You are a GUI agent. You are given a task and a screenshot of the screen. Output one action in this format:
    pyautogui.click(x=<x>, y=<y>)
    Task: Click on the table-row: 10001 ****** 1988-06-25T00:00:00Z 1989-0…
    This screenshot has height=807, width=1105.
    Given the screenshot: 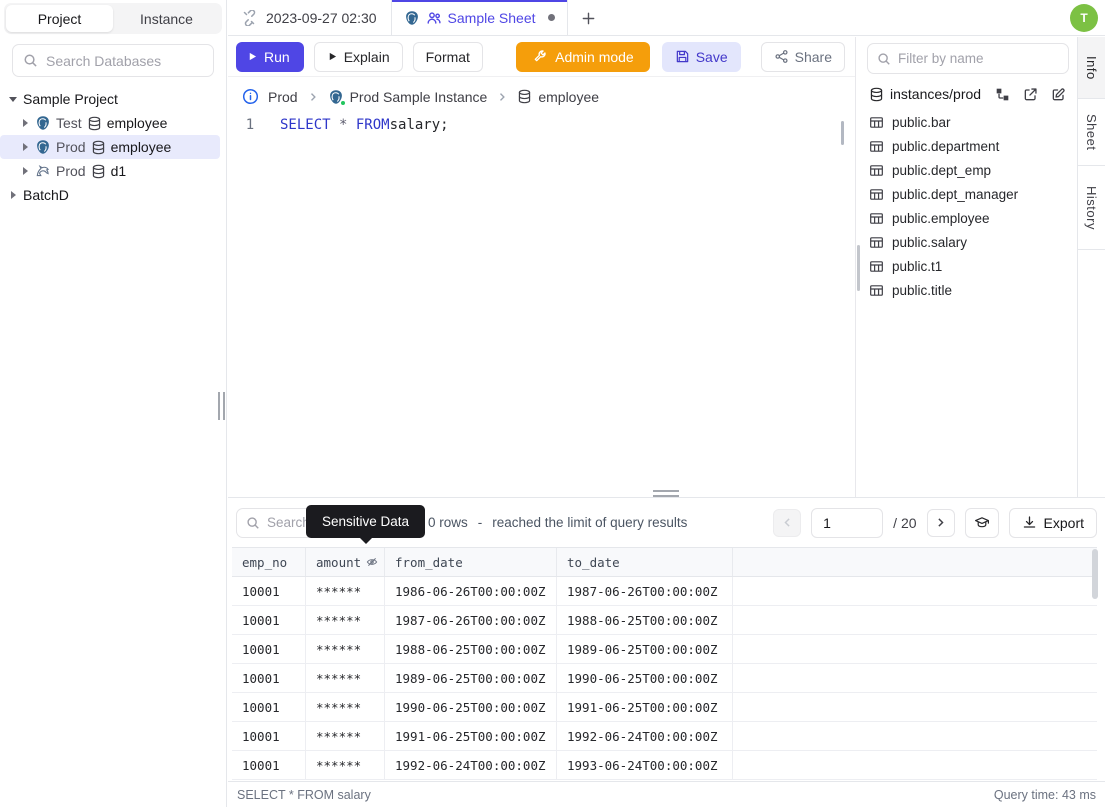 What is the action you would take?
    pyautogui.click(x=664, y=649)
    